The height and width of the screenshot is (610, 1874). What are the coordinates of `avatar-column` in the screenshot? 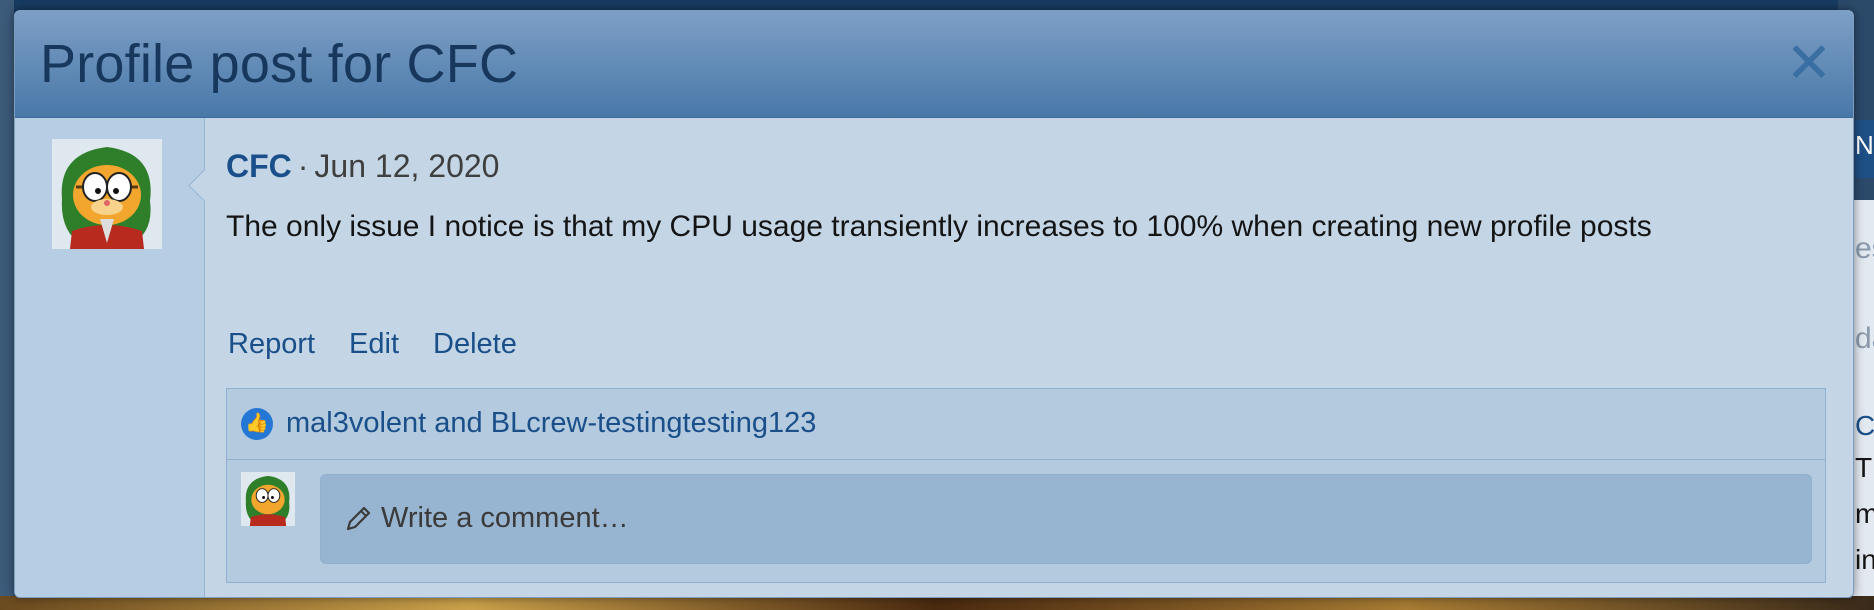 It's located at (110, 357).